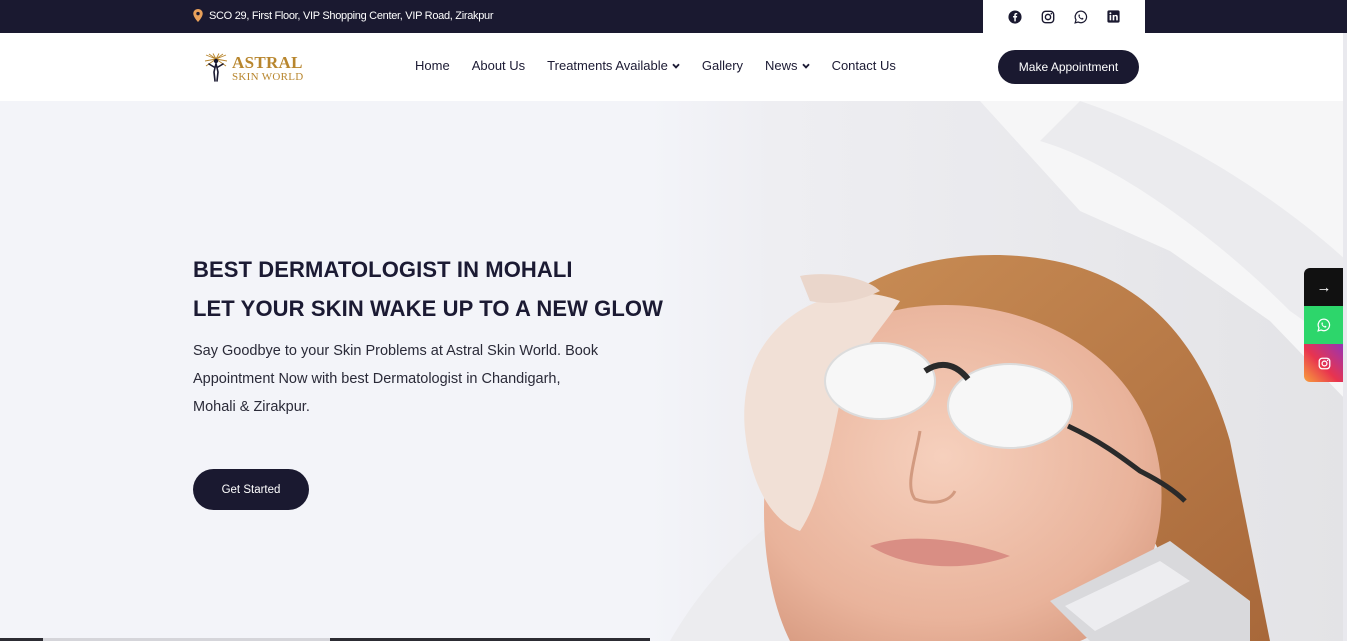 The height and width of the screenshot is (641, 1347). I want to click on whatsapp-float-button, so click(1324, 325).